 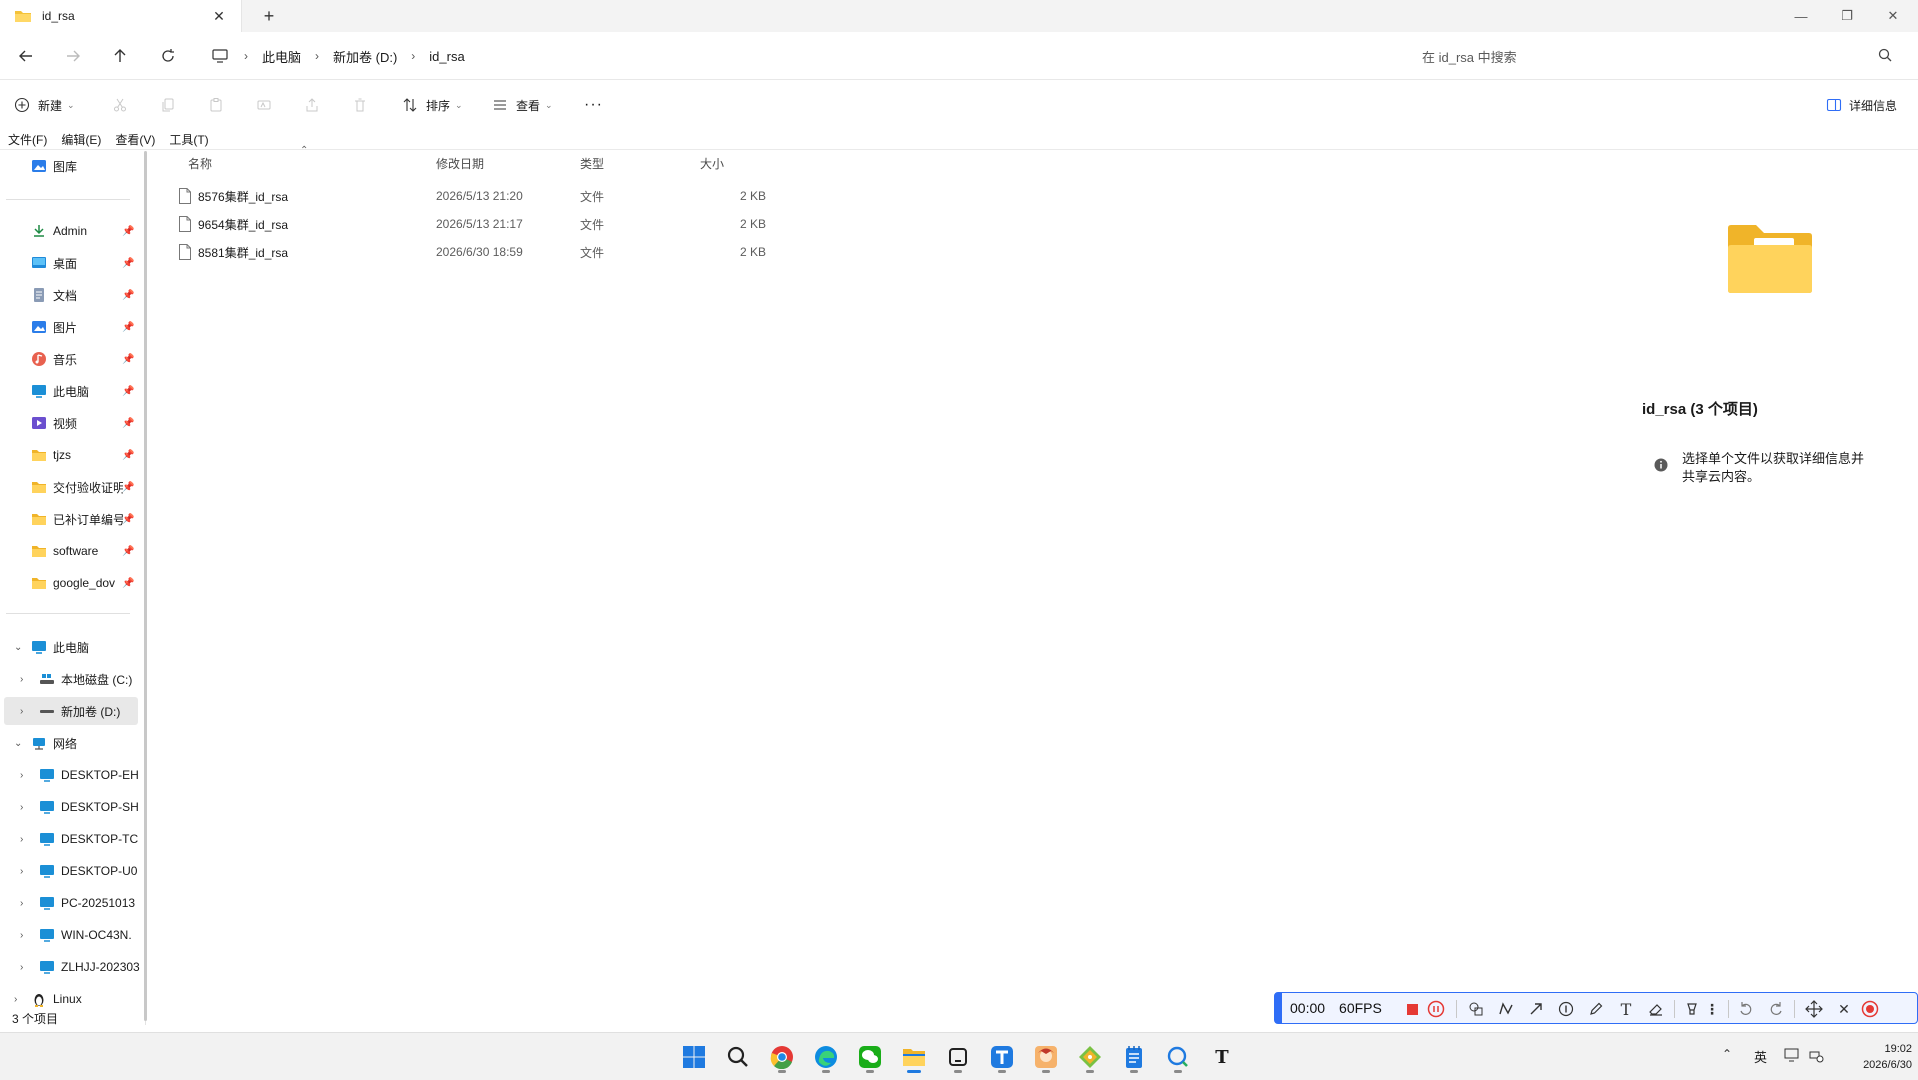 What do you see at coordinates (70, 871) in the screenshot?
I see `sidebar-item-network-host: › DESKTOP-U0` at bounding box center [70, 871].